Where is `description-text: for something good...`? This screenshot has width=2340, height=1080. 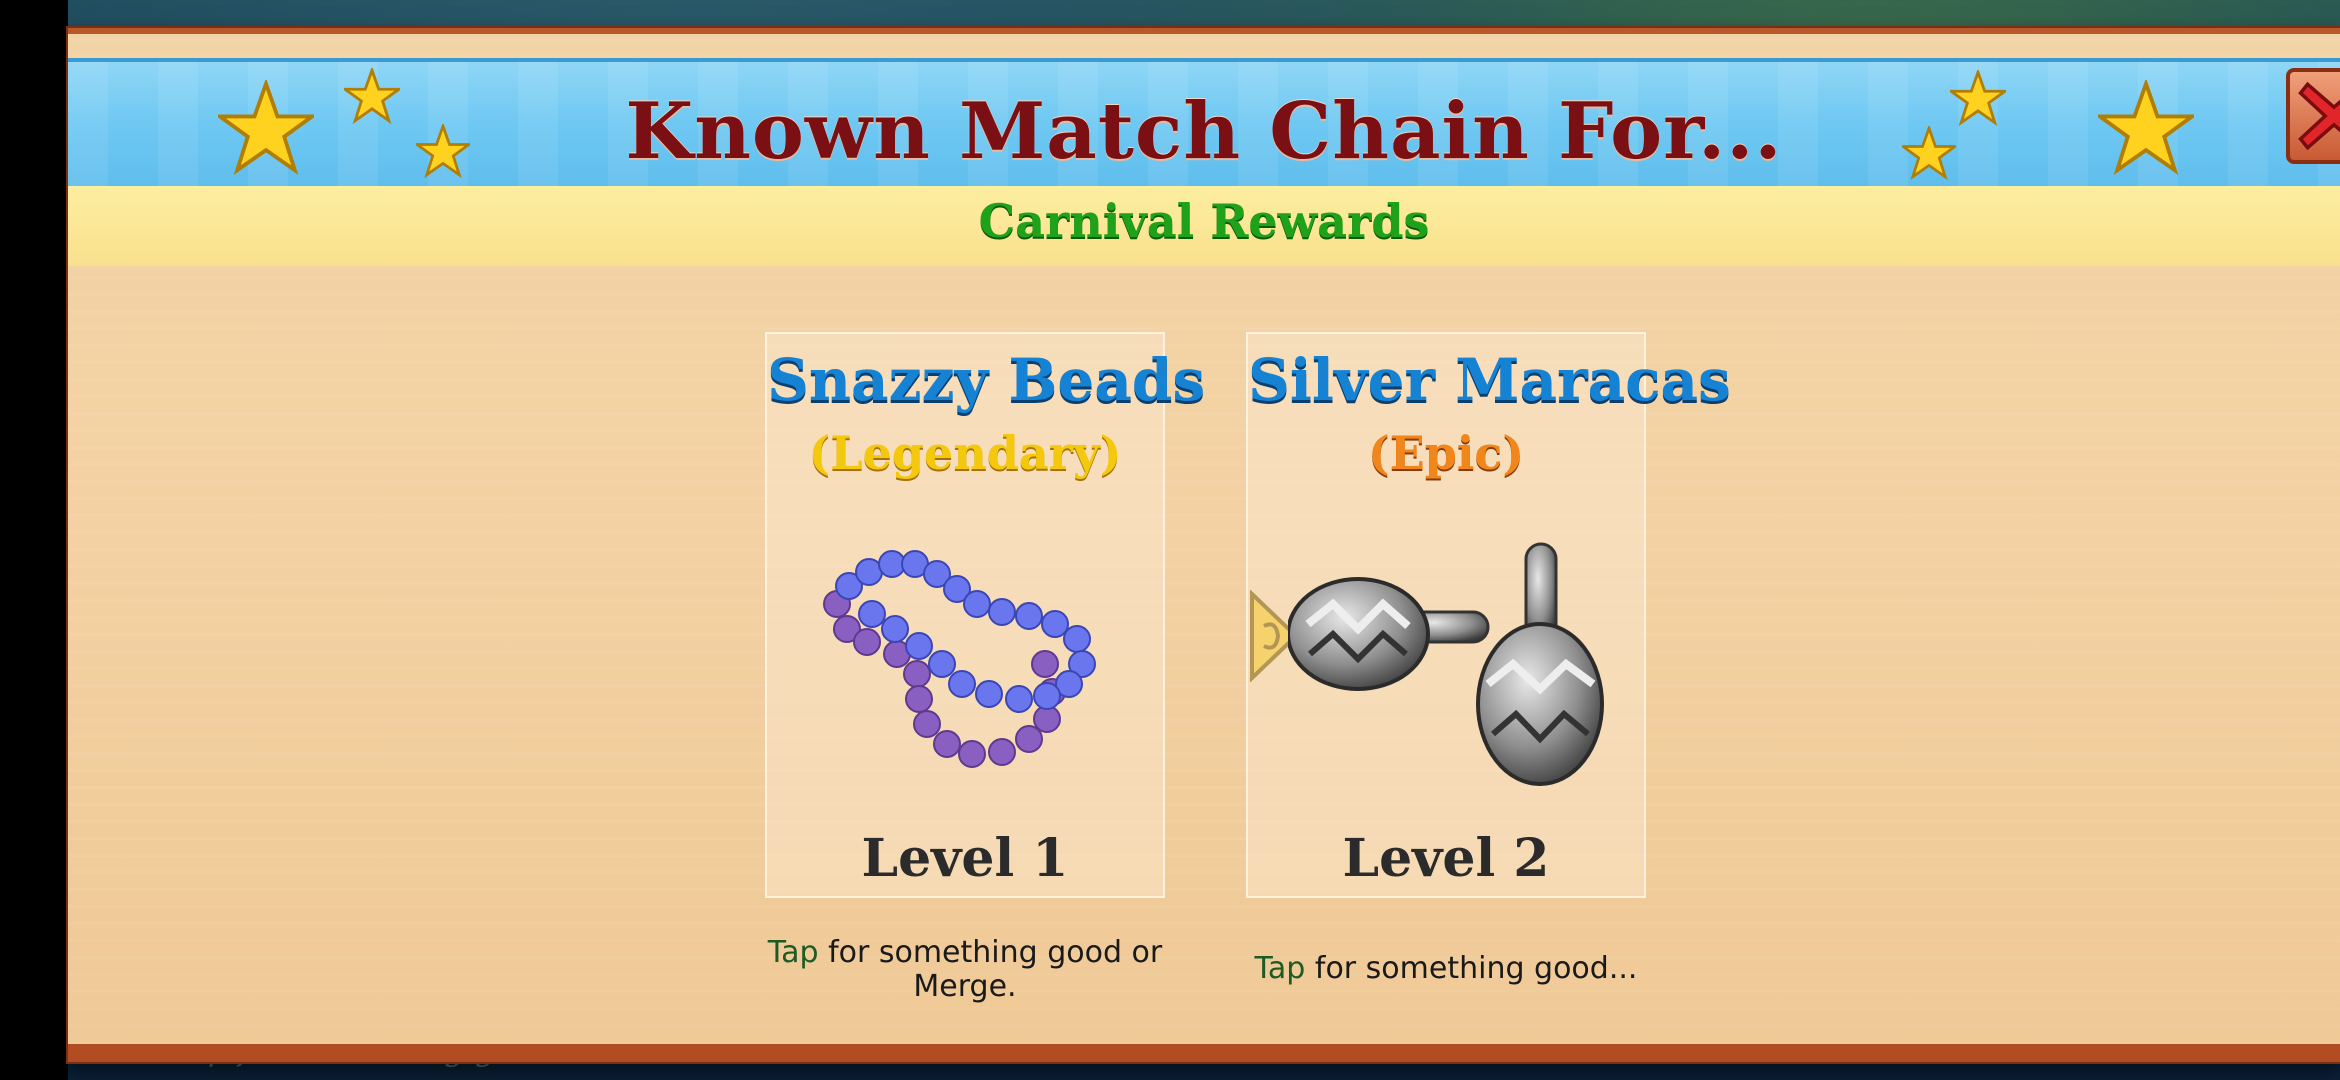
description-text: for something good... is located at coordinates (1471, 968).